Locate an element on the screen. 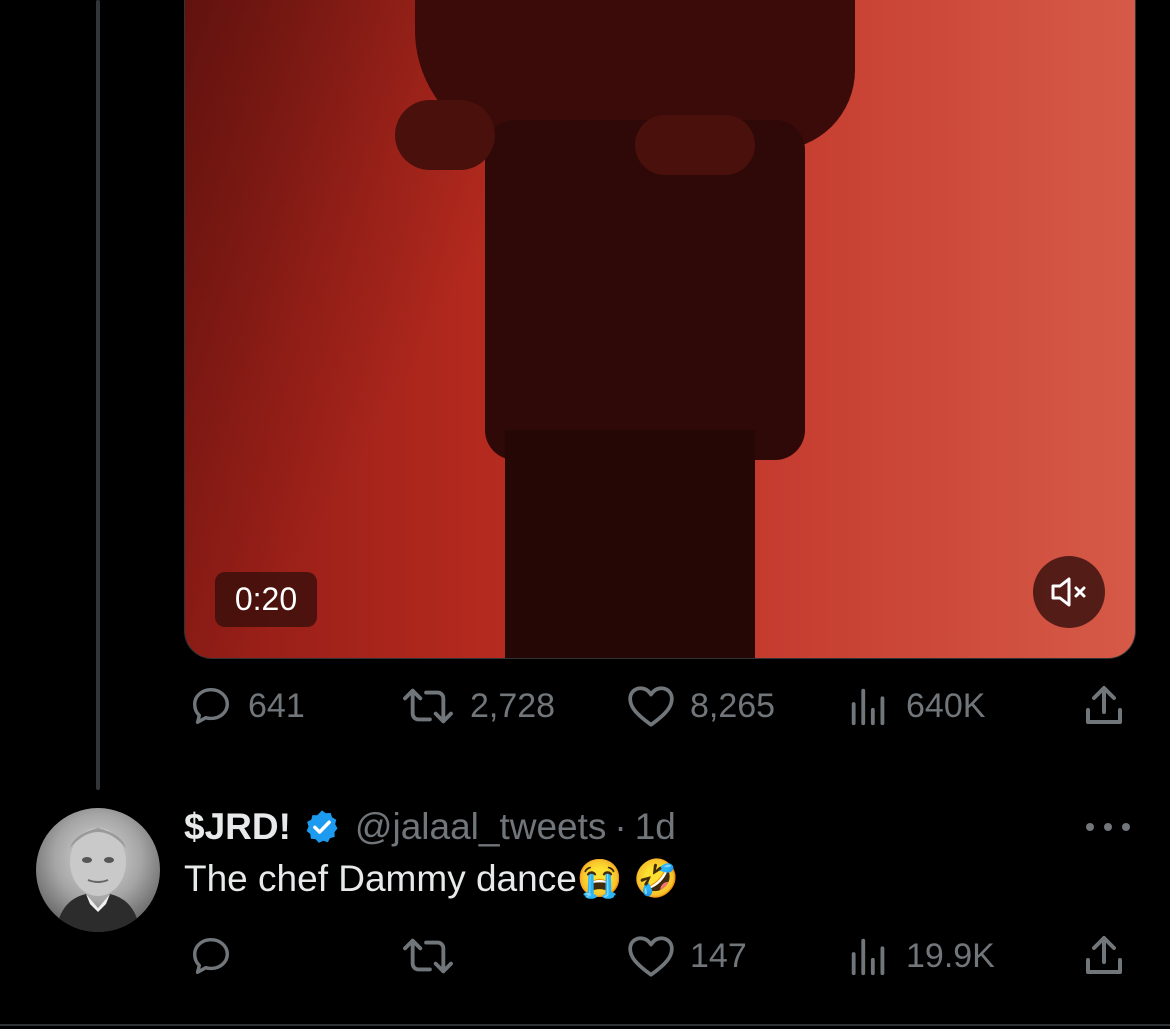 This screenshot has width=1170, height=1029. mute-button is located at coordinates (1069, 592).